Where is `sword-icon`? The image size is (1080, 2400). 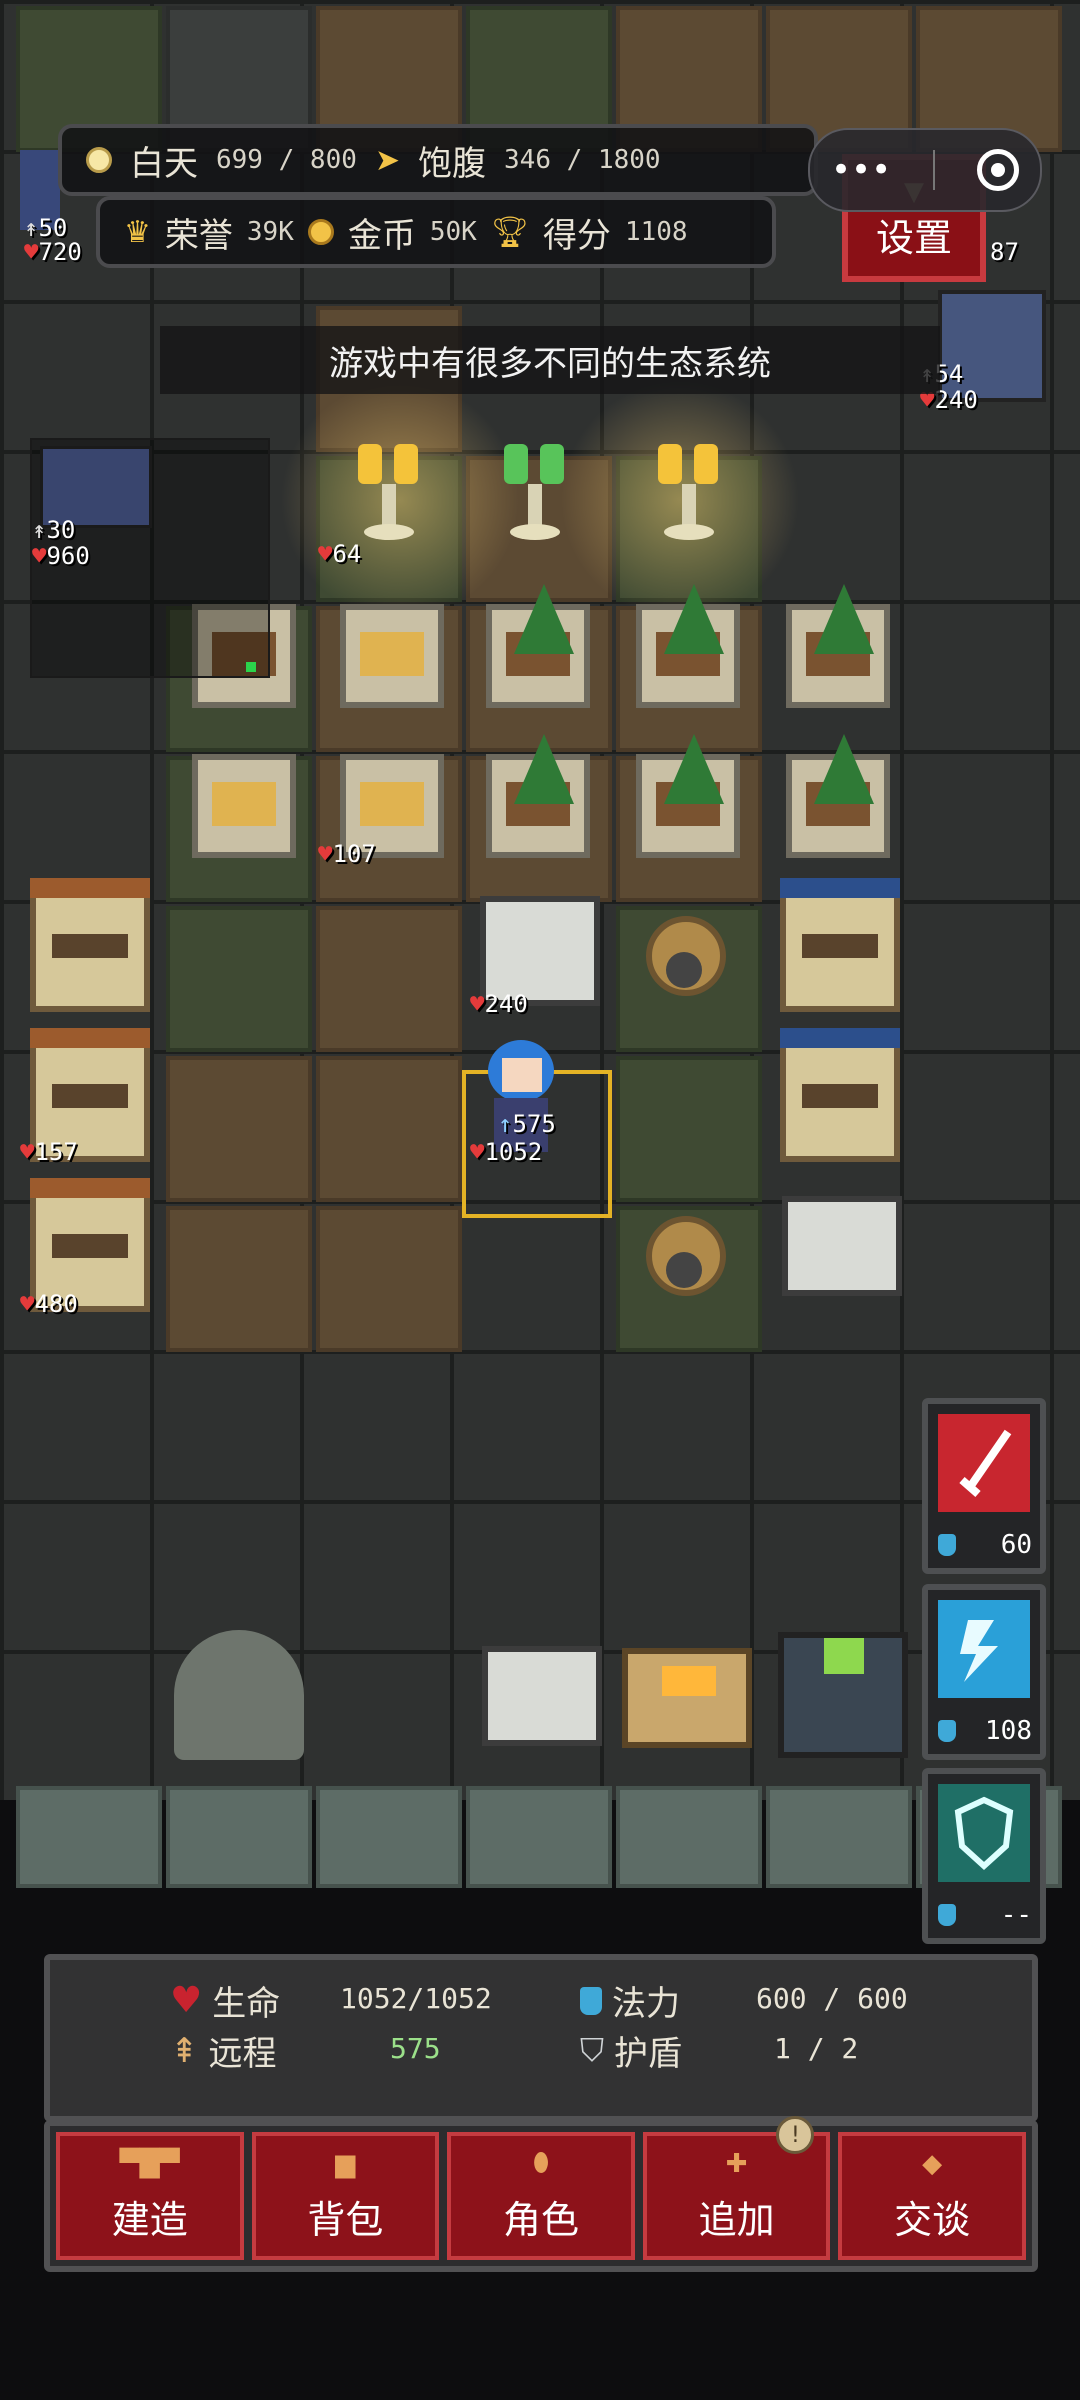 sword-icon is located at coordinates (984, 1463).